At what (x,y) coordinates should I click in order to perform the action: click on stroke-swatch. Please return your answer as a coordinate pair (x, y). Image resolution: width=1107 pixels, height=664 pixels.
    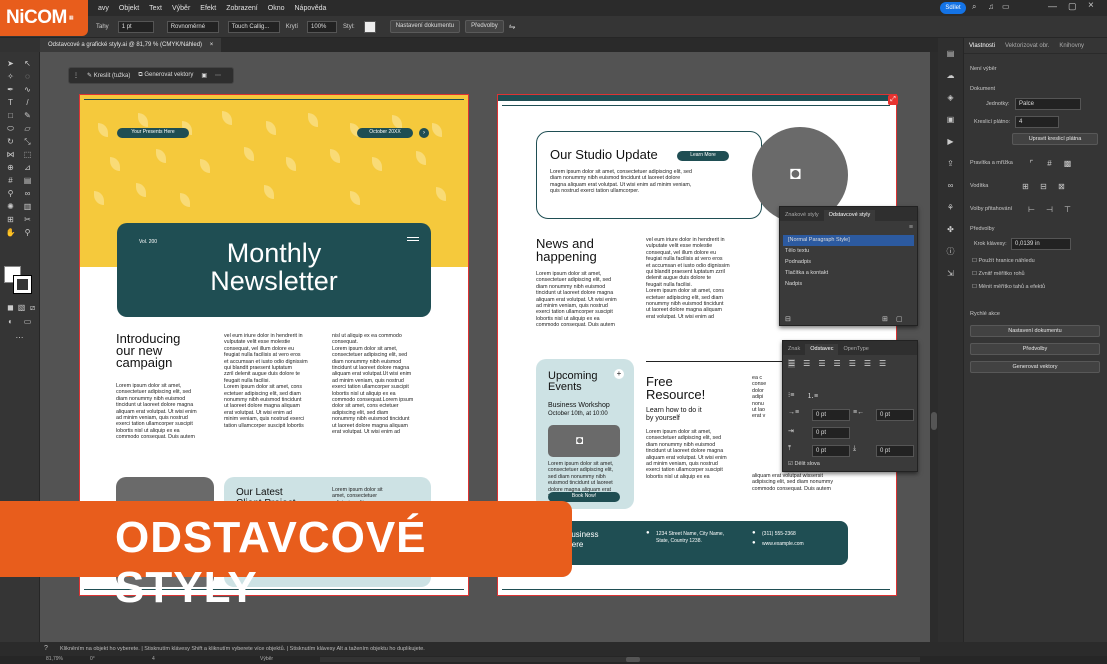
    Looking at the image, I should click on (22, 284).